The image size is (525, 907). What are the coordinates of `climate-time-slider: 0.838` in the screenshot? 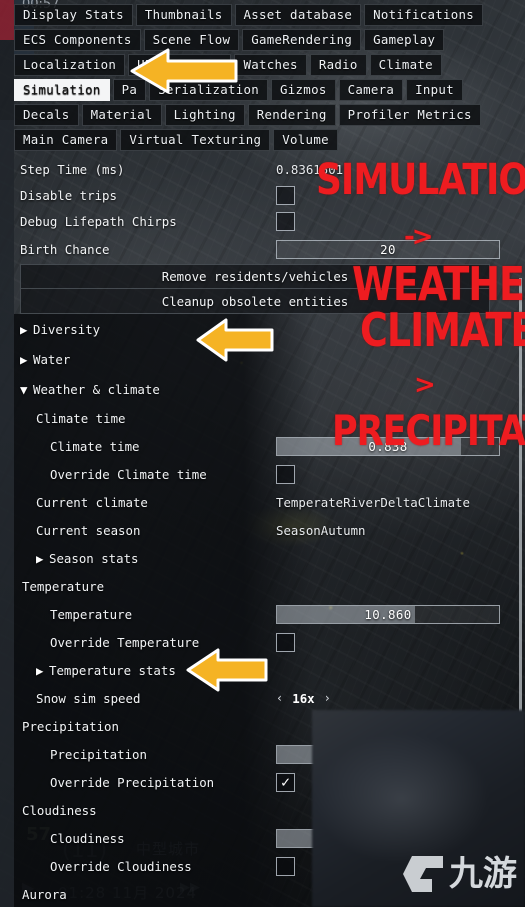 It's located at (388, 446).